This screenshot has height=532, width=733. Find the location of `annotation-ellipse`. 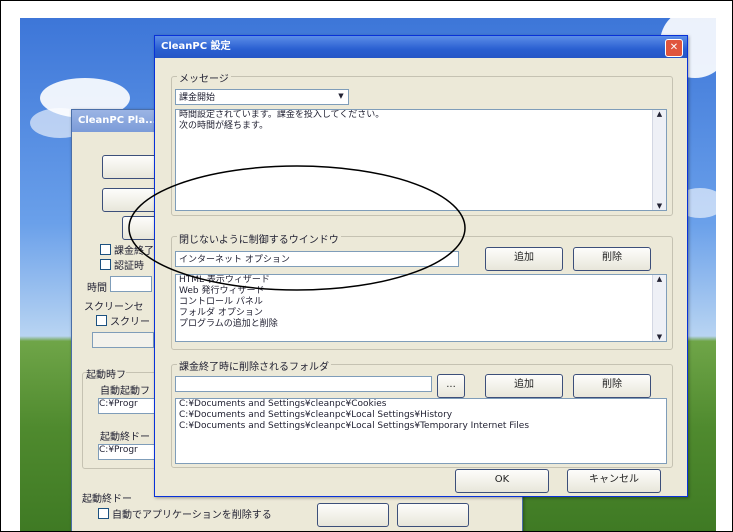

annotation-ellipse is located at coordinates (297, 228).